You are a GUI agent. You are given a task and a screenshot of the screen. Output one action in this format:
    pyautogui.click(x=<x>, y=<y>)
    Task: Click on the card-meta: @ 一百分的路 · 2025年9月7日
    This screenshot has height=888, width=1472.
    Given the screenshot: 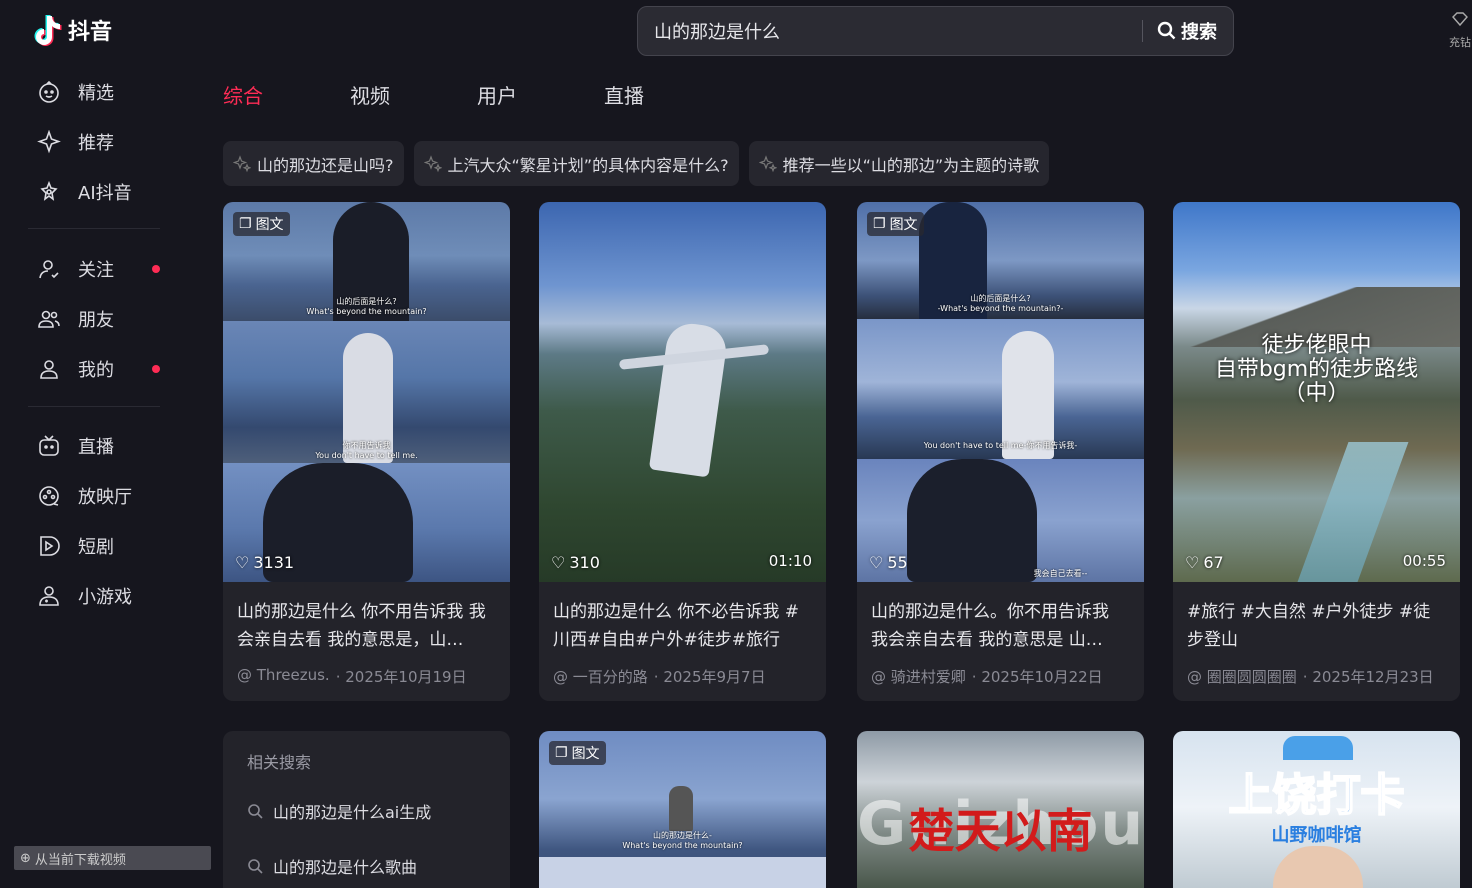 What is the action you would take?
    pyautogui.click(x=682, y=672)
    